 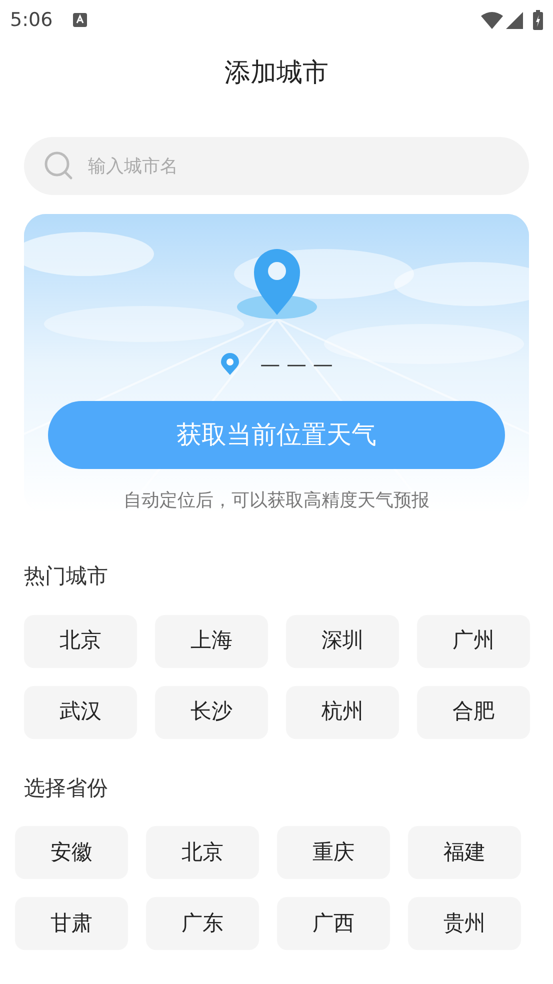 I want to click on city-button: 武汉, so click(x=80, y=712).